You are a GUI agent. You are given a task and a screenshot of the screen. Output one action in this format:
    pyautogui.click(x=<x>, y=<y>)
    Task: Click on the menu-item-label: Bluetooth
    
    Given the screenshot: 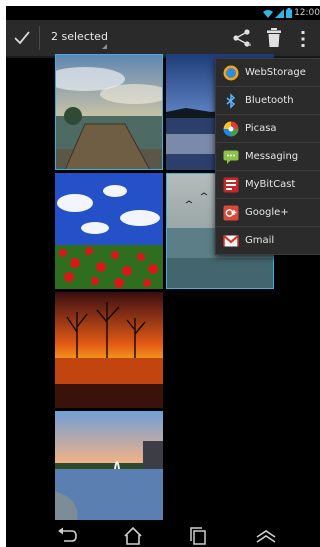 What is the action you would take?
    pyautogui.click(x=269, y=100)
    